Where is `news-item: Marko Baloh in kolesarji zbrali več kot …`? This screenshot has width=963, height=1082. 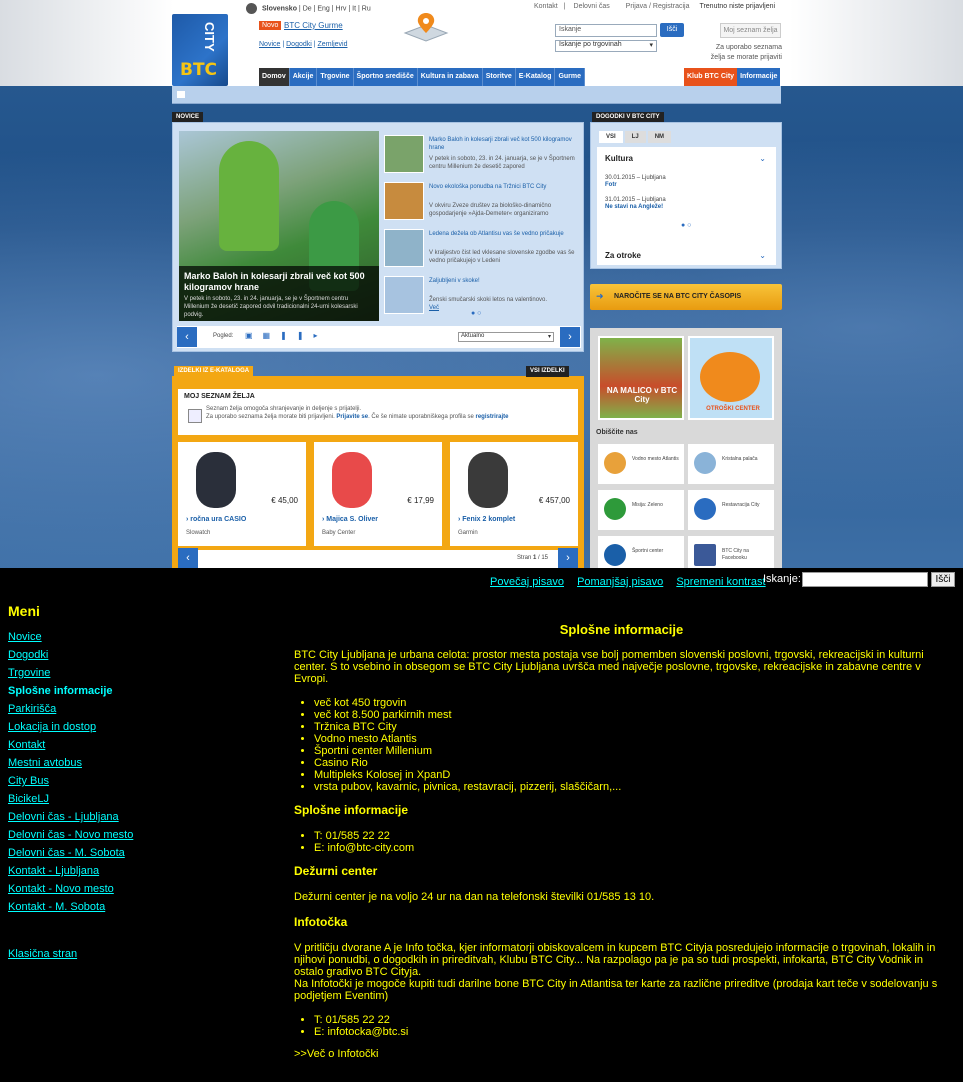 news-item: Marko Baloh in kolesarji zbrali več kot … is located at coordinates (481, 153).